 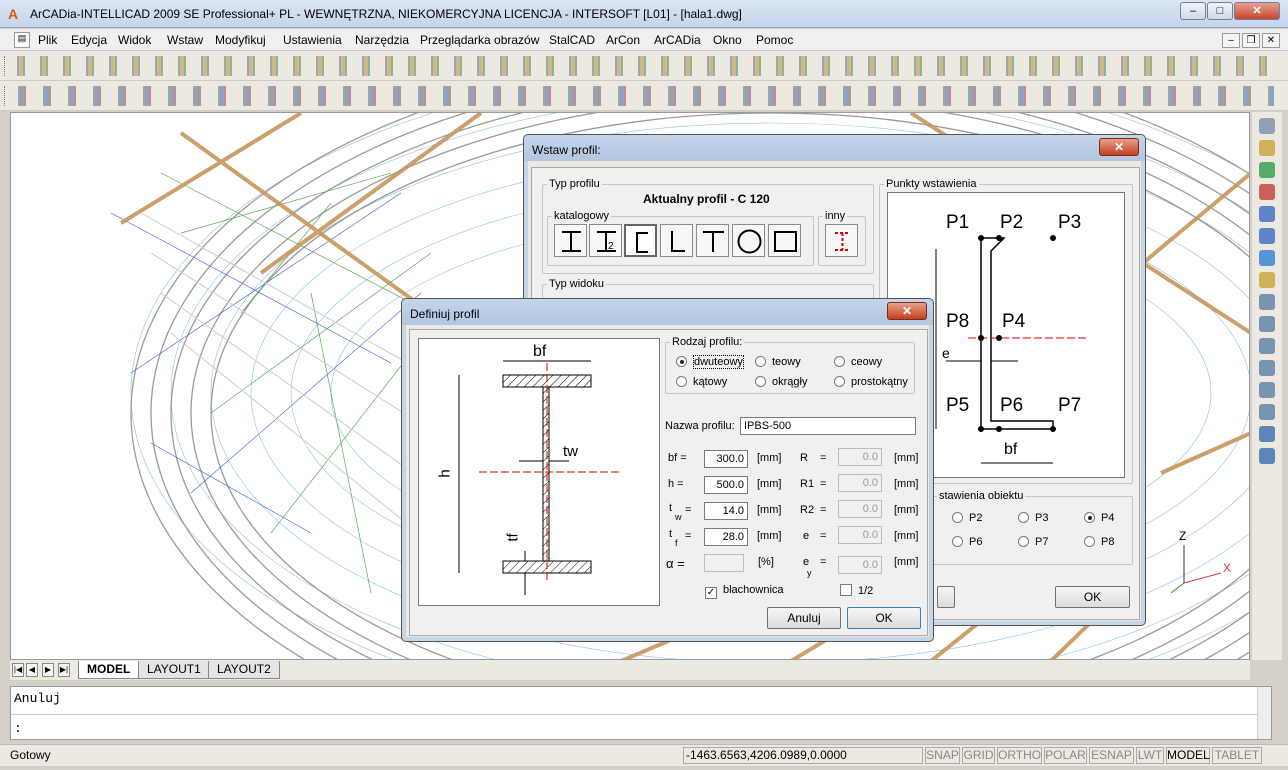 What do you see at coordinates (18, 728) in the screenshot?
I see `command-prompt: :` at bounding box center [18, 728].